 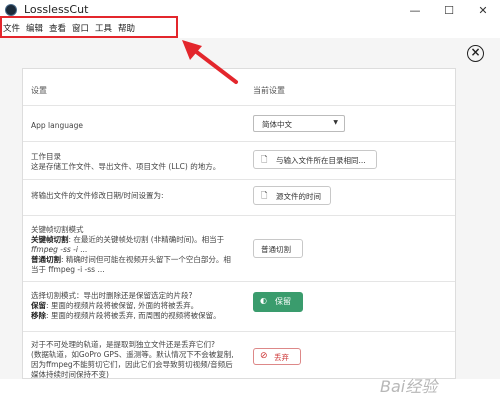 I want to click on keep-mode-button: ◐ 保留, so click(x=278, y=302).